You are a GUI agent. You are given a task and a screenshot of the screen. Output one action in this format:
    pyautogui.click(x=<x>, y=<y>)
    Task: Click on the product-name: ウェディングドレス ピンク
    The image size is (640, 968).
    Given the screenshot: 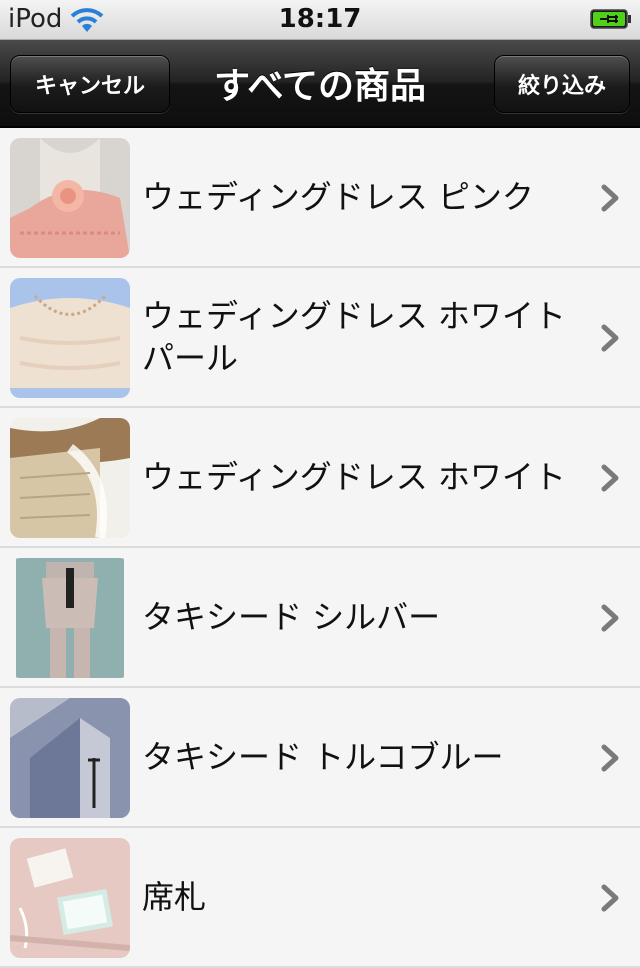 What is the action you would take?
    pyautogui.click(x=338, y=197)
    